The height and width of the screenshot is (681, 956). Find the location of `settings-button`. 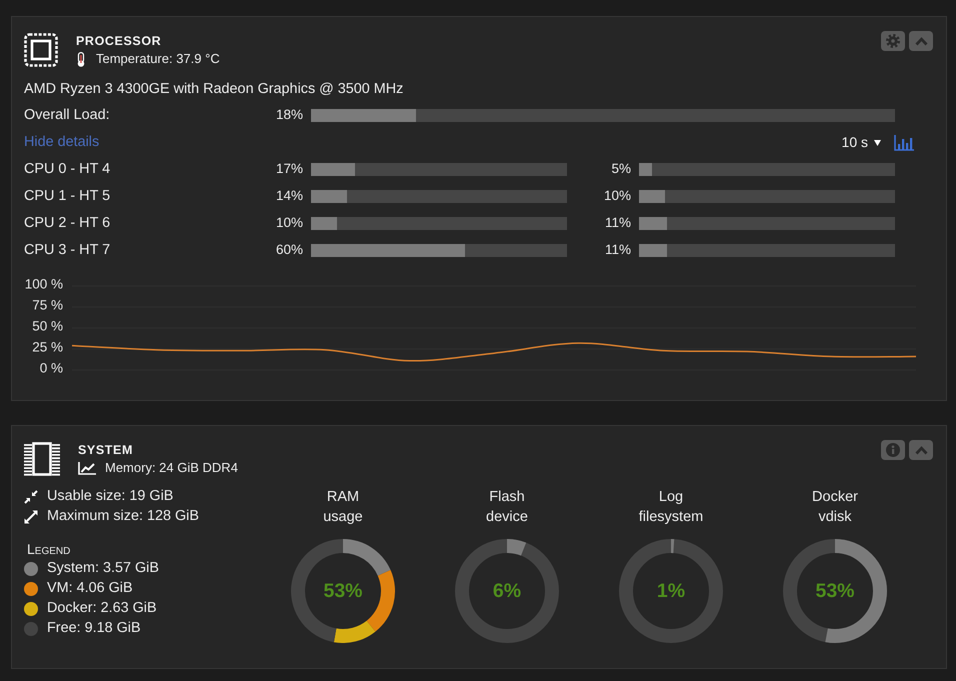

settings-button is located at coordinates (893, 41).